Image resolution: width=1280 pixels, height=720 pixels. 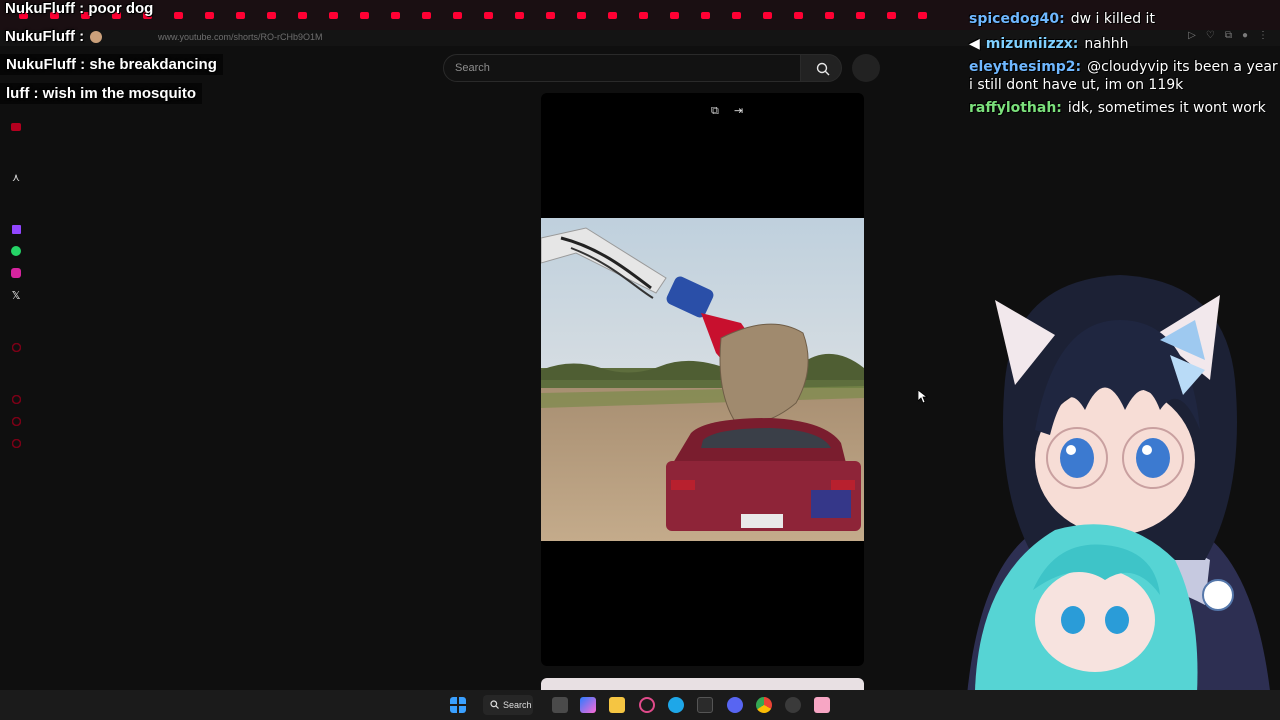 I want to click on video-frame, so click(x=702, y=379).